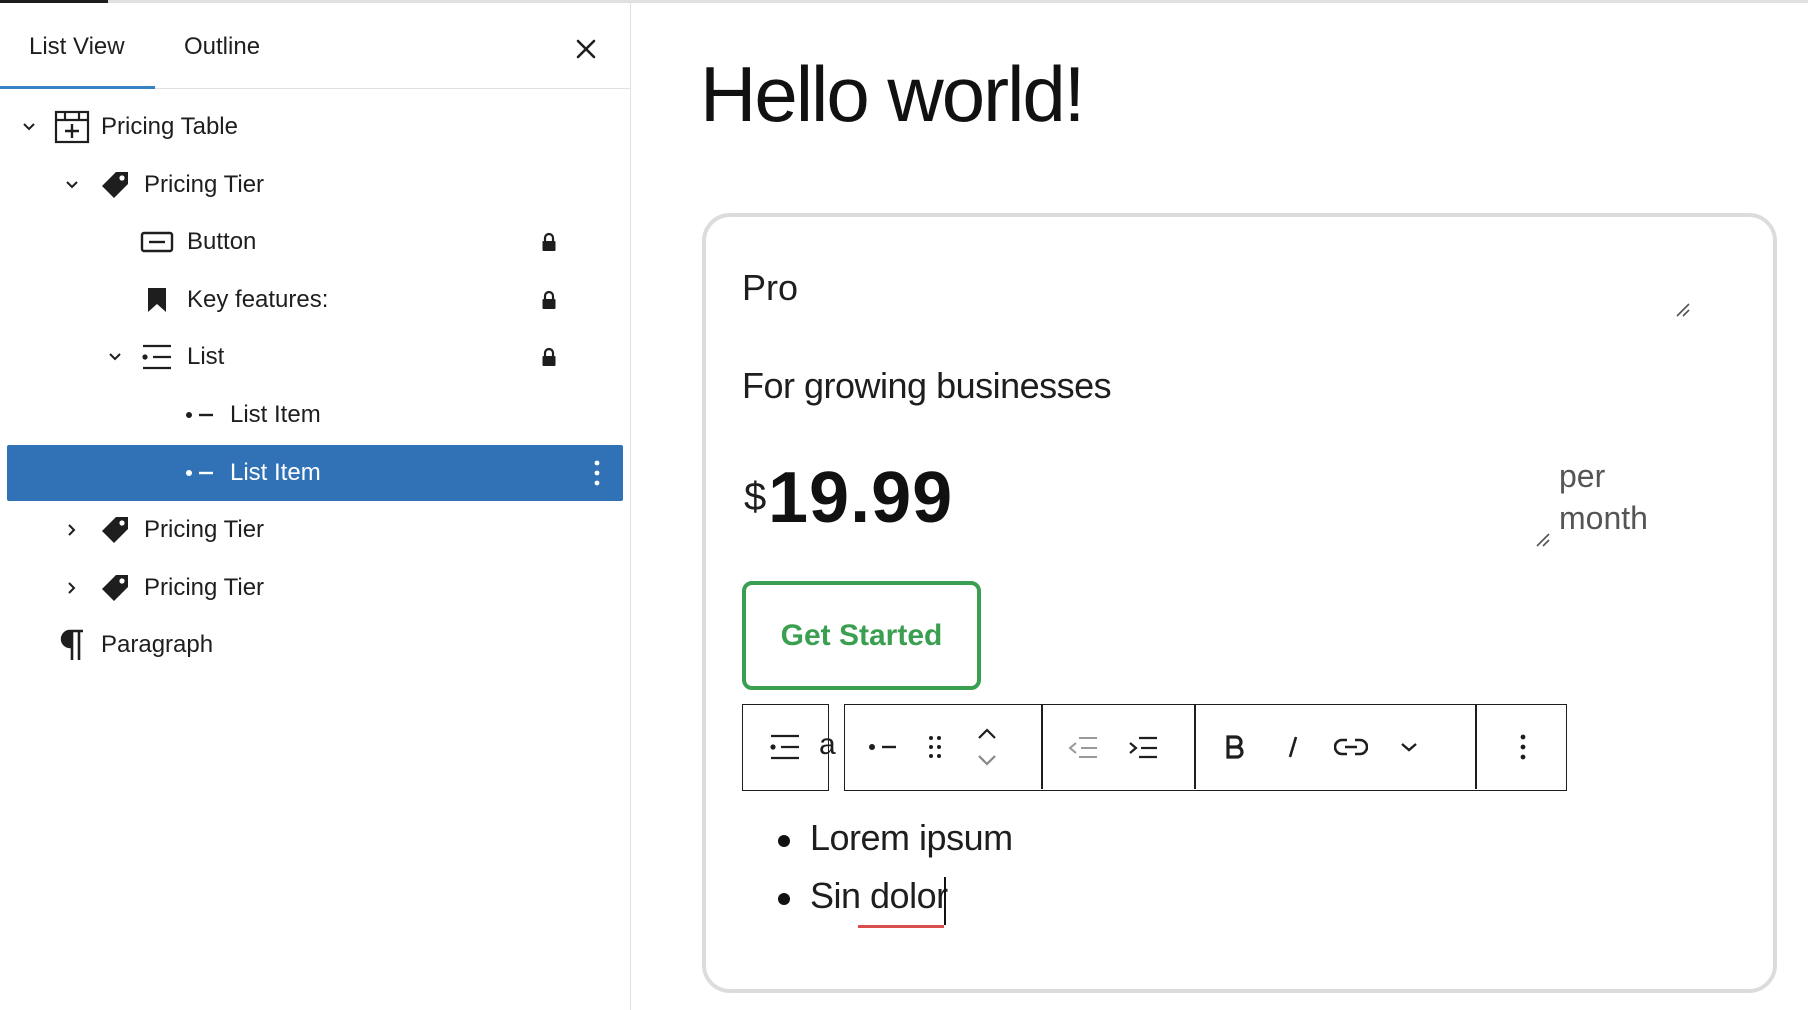 Image resolution: width=1808 pixels, height=1010 pixels. I want to click on spellcheck-underline, so click(901, 926).